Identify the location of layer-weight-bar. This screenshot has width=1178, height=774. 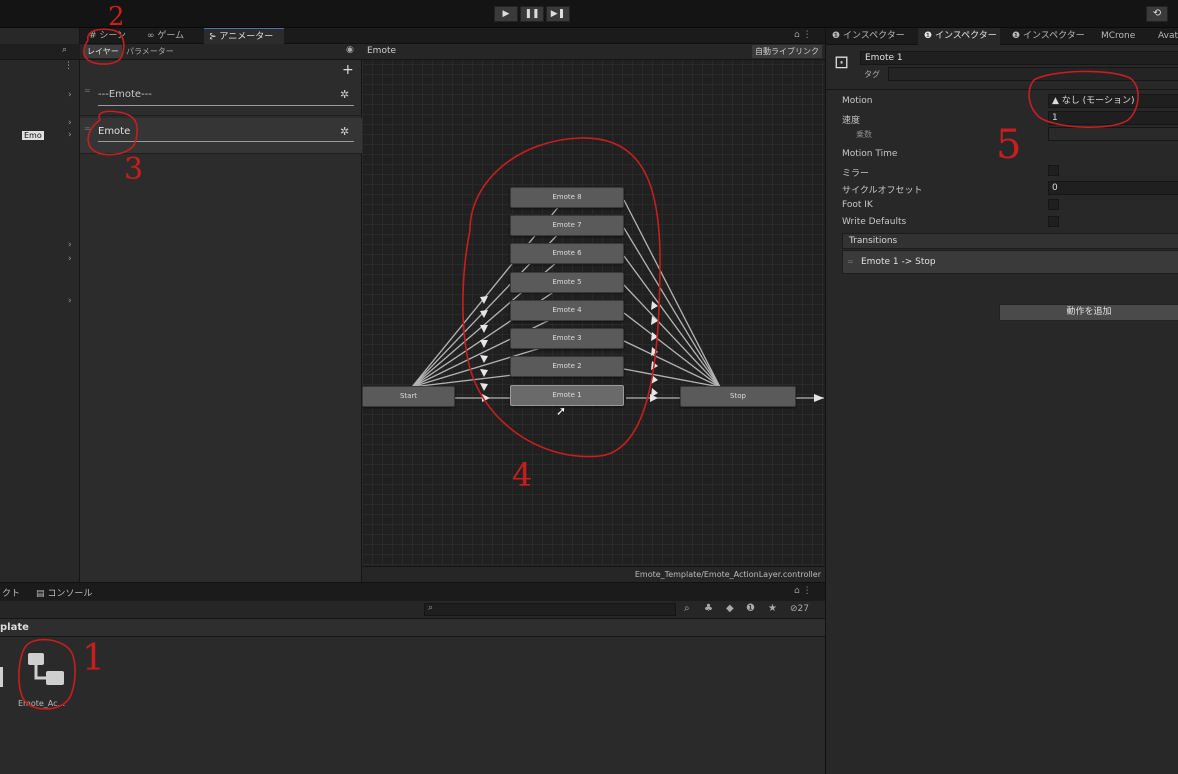
(226, 105).